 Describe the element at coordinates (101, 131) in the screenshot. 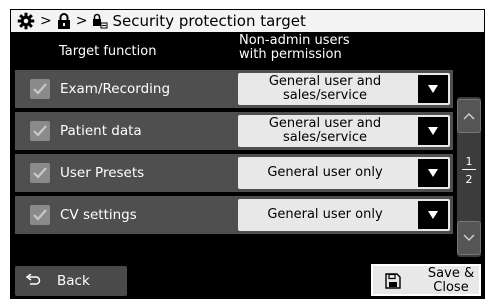

I see `row-label: Patient data` at that location.